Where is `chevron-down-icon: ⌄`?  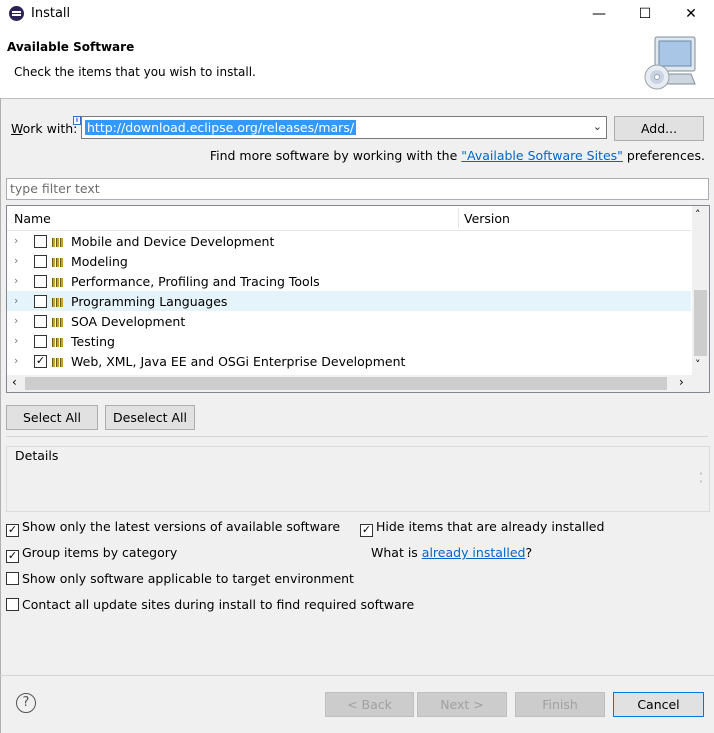 chevron-down-icon: ⌄ is located at coordinates (597, 126).